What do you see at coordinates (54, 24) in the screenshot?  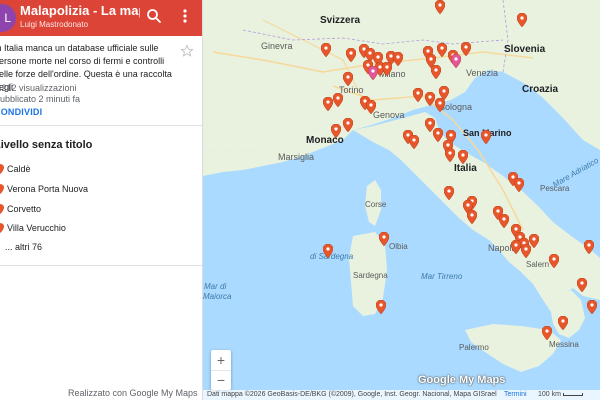 I see `map-author: Luigi Mastrodonato` at bounding box center [54, 24].